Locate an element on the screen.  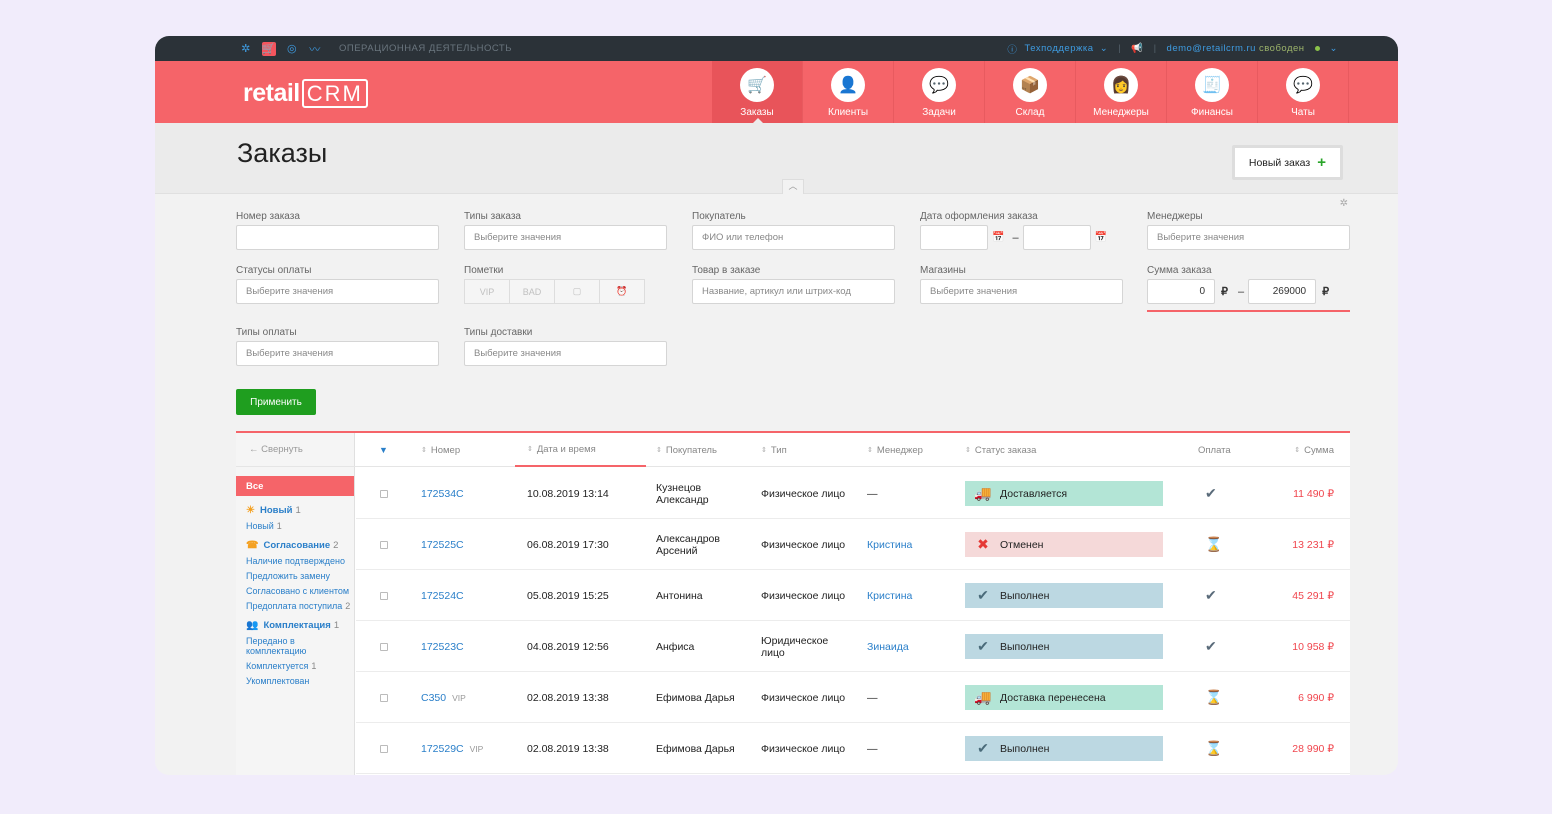
column-header: Оплата is located at coordinates (1214, 450).